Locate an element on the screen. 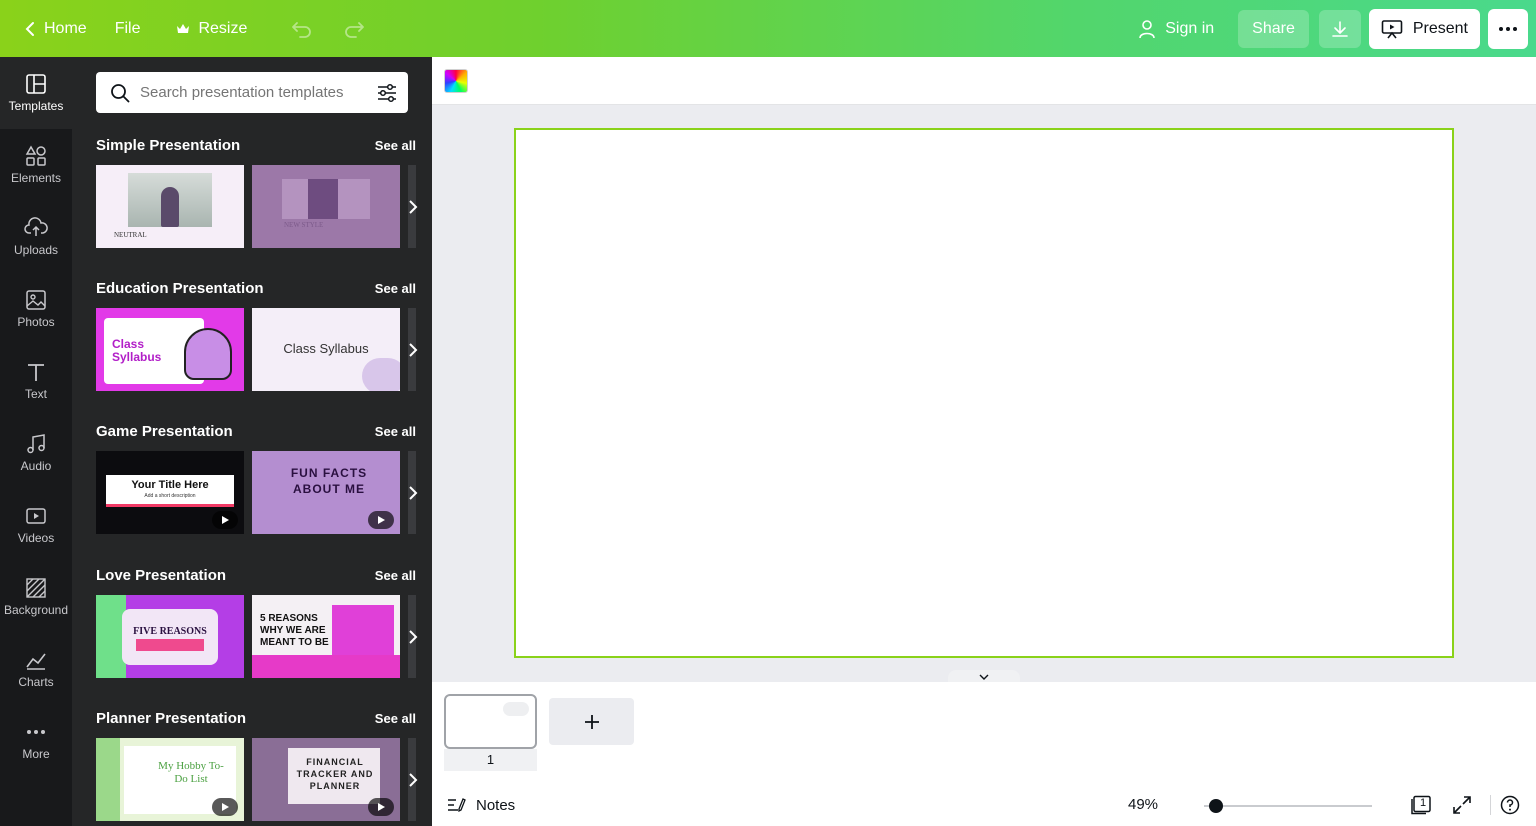 This screenshot has width=1536, height=826. search-box is located at coordinates (252, 92).